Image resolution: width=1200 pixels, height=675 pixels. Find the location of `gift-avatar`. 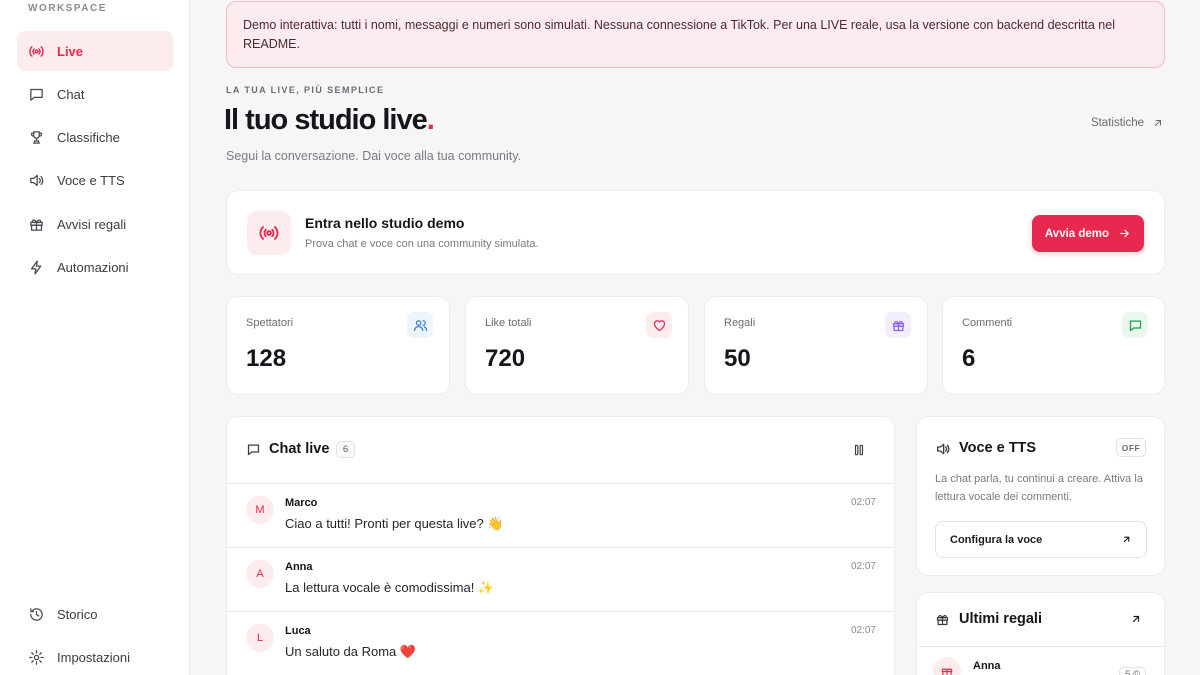

gift-avatar is located at coordinates (947, 666).